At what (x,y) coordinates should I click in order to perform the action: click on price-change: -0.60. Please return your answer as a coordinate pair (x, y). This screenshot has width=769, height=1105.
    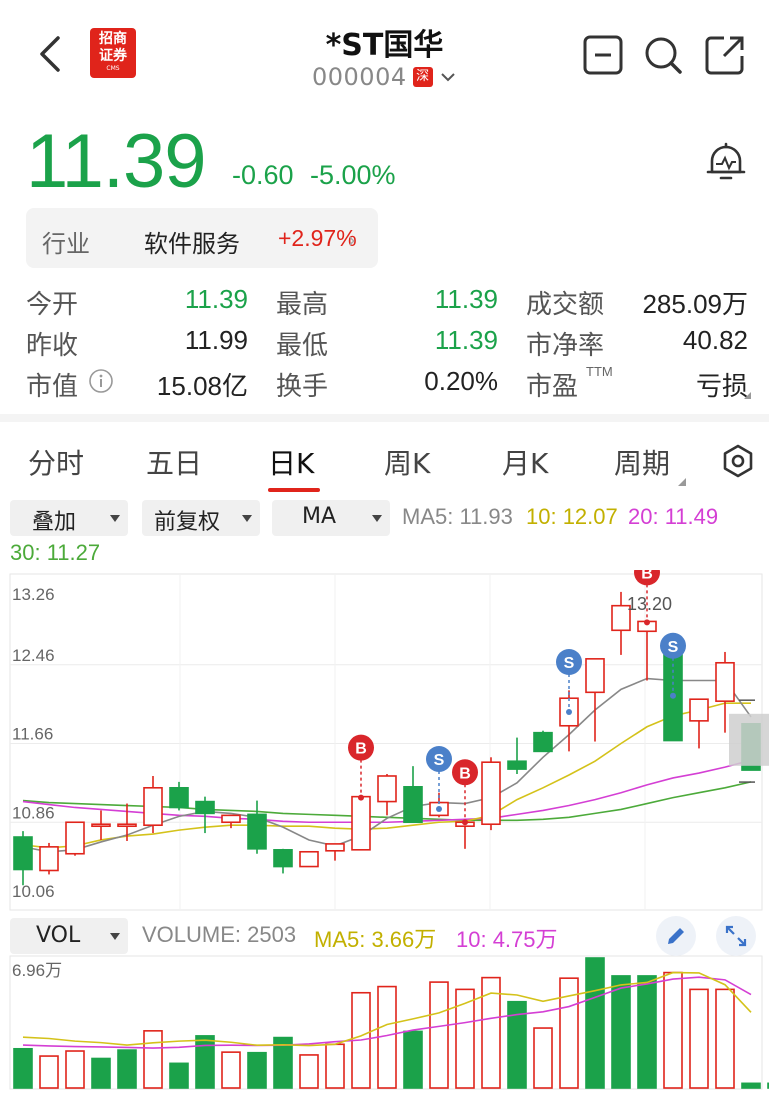
    Looking at the image, I should click on (263, 175).